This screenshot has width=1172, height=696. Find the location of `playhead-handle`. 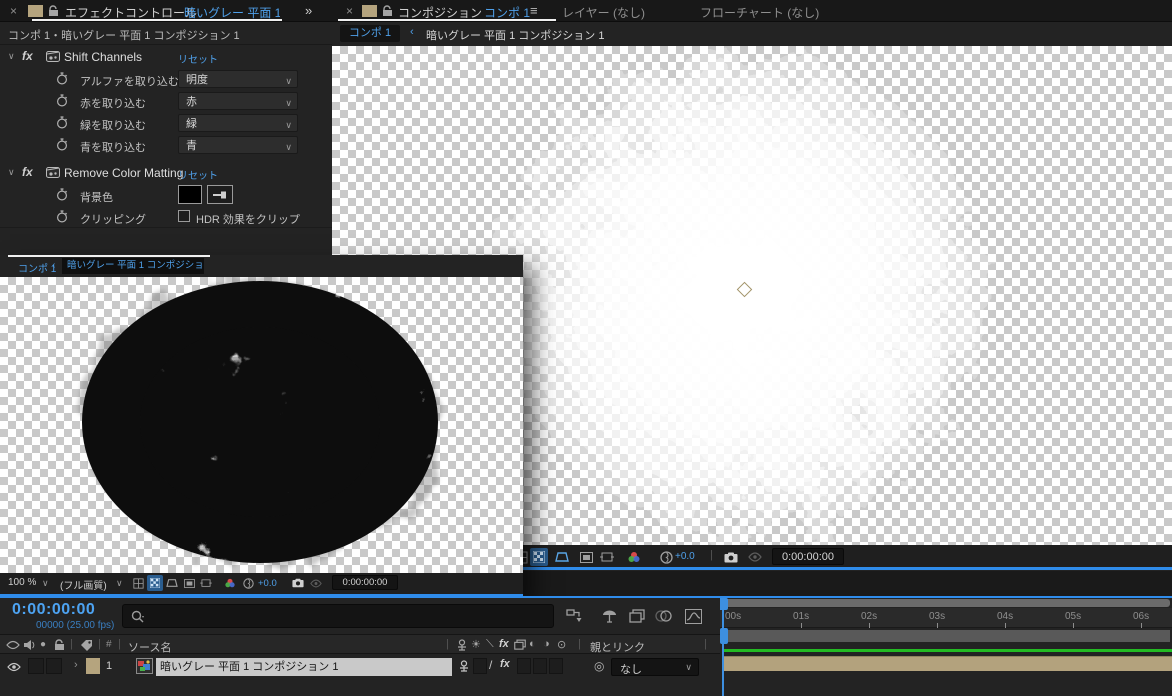

playhead-handle is located at coordinates (724, 604).